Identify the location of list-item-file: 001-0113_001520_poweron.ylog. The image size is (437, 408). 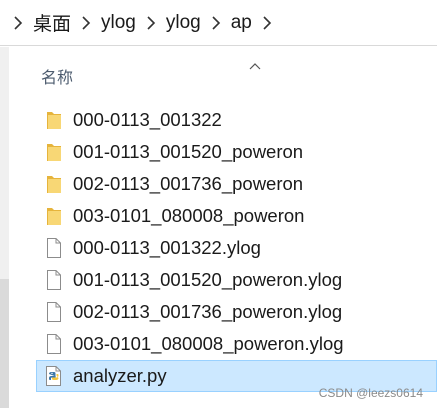
(236, 280).